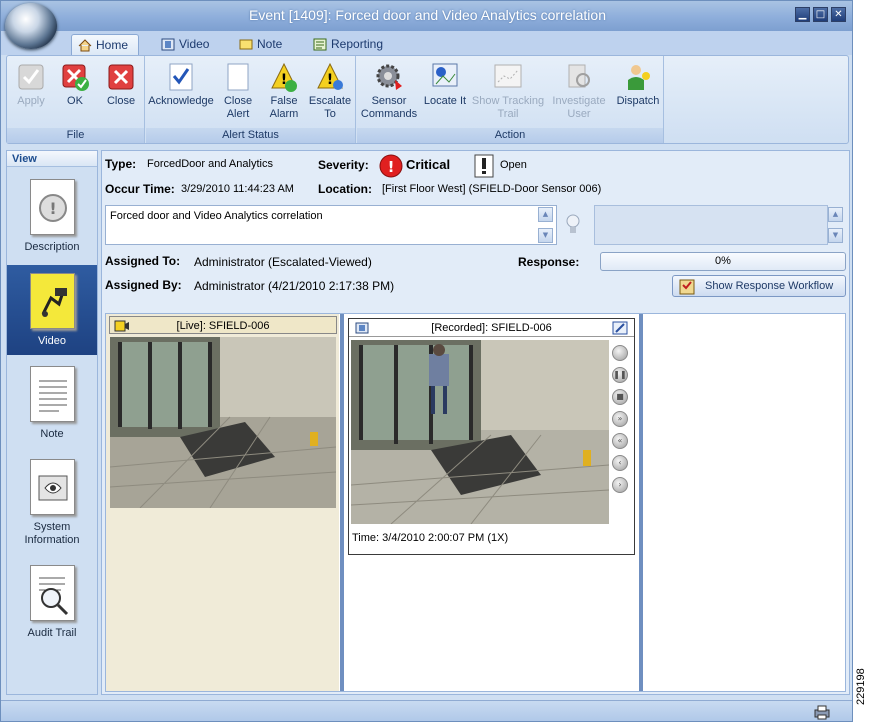 The image size is (869, 722). Describe the element at coordinates (52, 487) in the screenshot. I see `system-info-icon` at that location.